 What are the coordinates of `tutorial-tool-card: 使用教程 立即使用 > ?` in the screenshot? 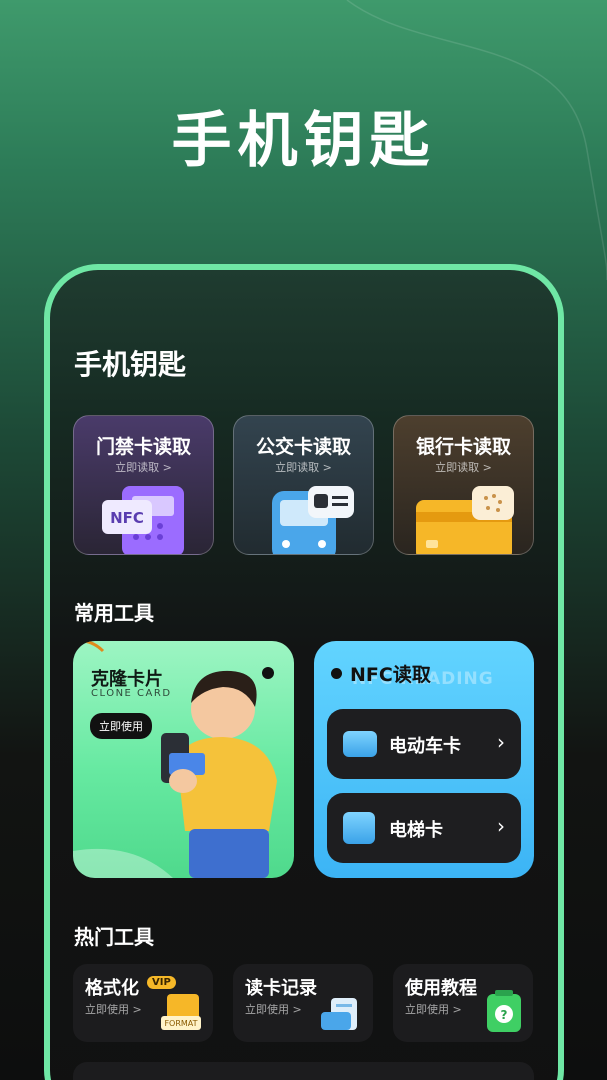 It's located at (463, 1003).